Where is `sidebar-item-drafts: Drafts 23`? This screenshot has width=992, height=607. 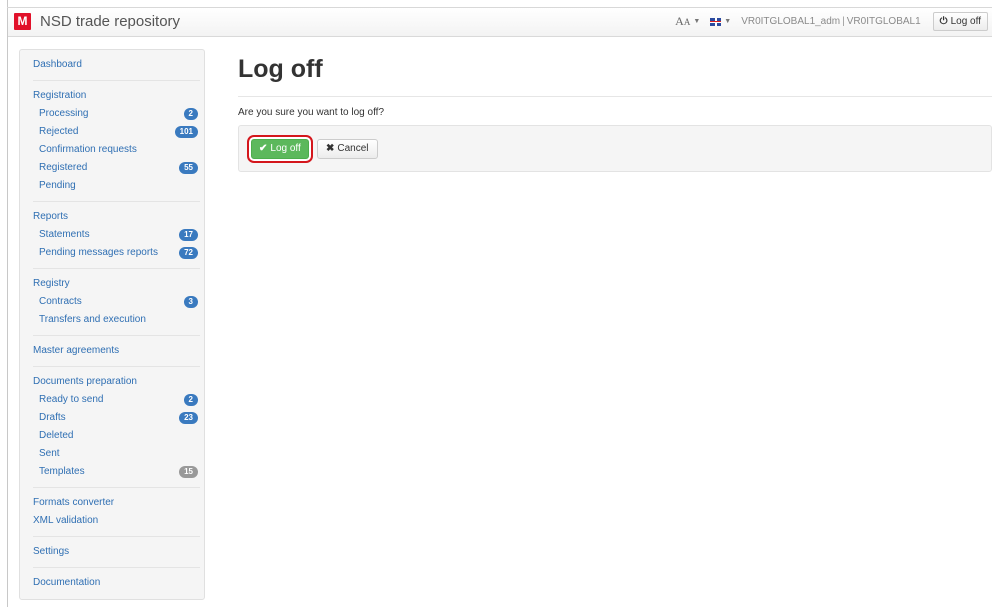 sidebar-item-drafts: Drafts 23 is located at coordinates (116, 418).